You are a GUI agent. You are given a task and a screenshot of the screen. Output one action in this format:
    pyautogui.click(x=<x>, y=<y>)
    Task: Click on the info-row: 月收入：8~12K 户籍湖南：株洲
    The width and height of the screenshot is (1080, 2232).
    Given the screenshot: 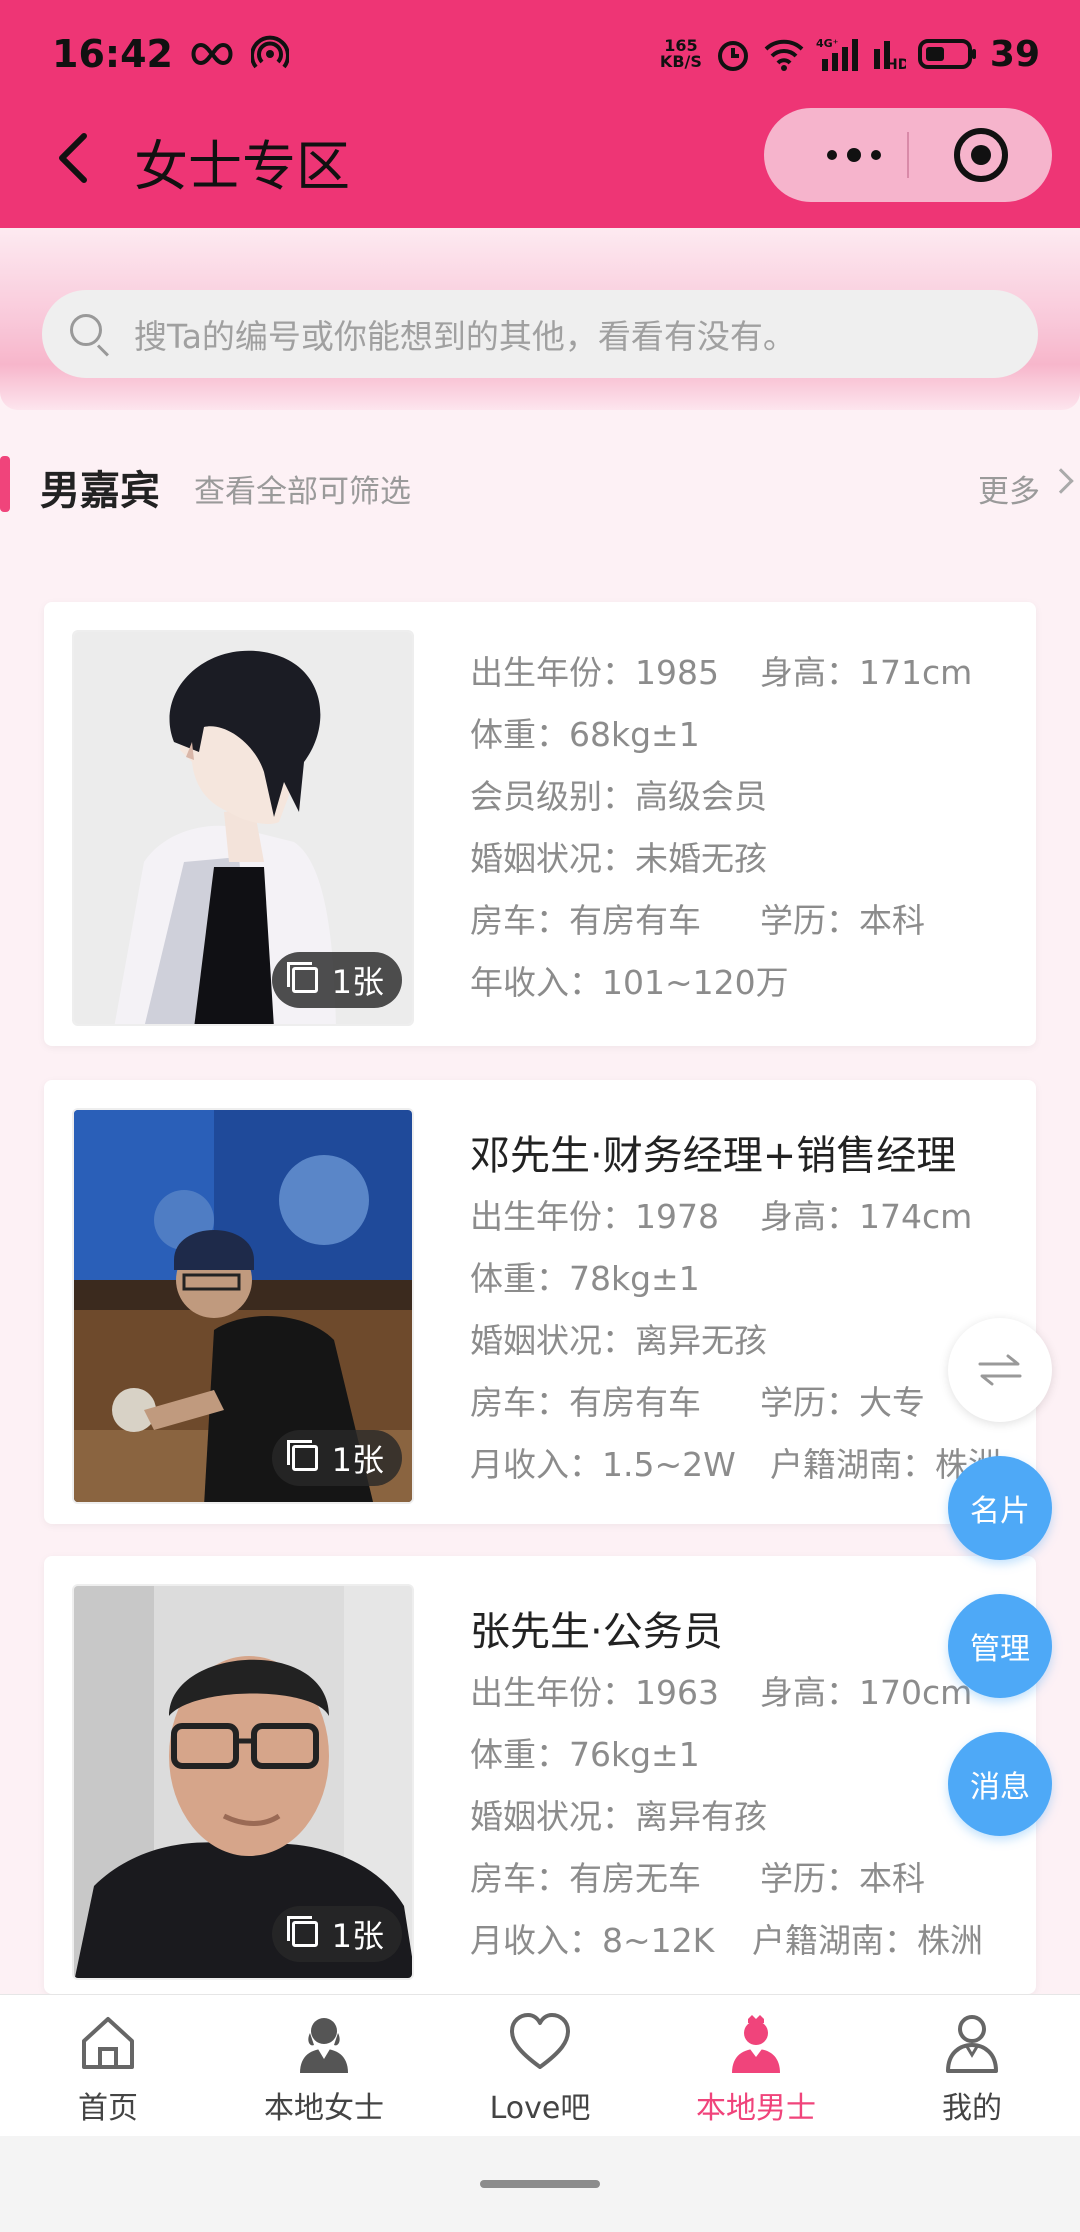 What is the action you would take?
    pyautogui.click(x=743, y=1941)
    